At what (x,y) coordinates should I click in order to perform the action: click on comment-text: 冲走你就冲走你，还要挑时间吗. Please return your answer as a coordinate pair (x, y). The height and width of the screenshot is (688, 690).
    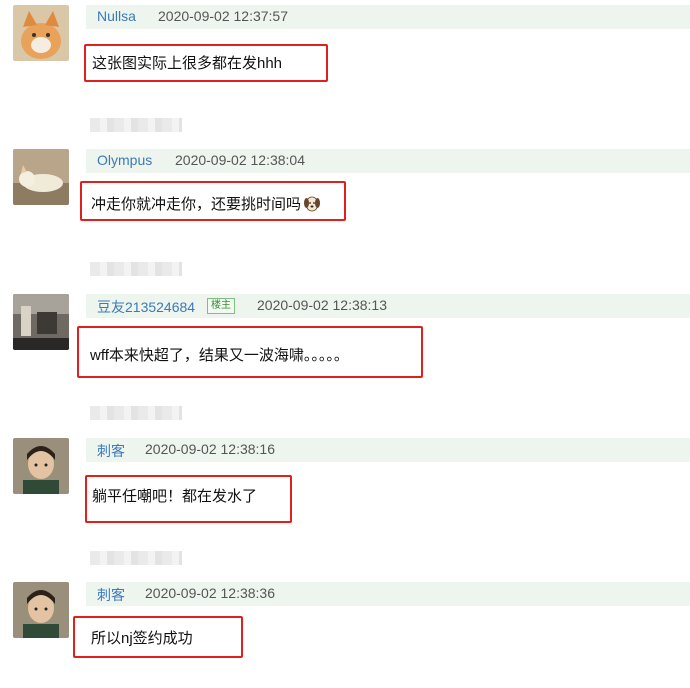
    Looking at the image, I should click on (206, 203).